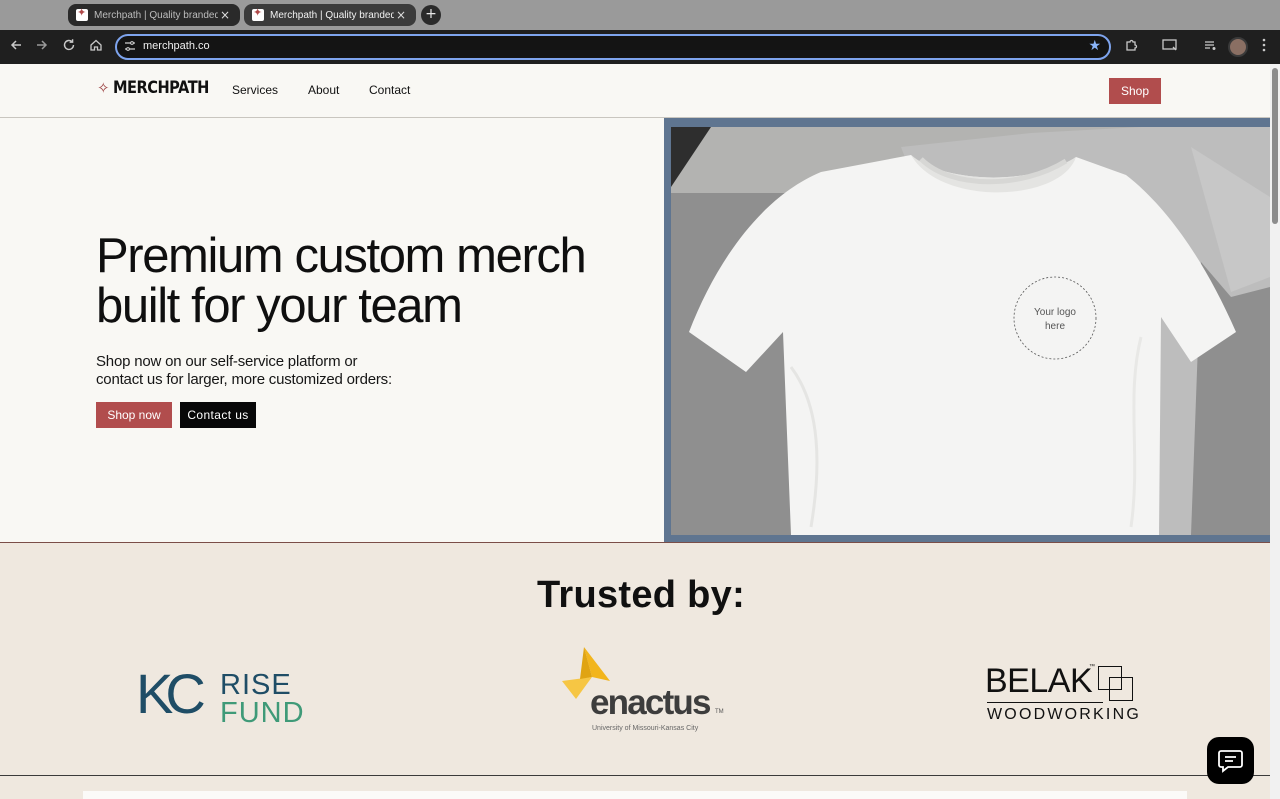 This screenshot has width=1280, height=799. I want to click on cast-icon, so click(1170, 47).